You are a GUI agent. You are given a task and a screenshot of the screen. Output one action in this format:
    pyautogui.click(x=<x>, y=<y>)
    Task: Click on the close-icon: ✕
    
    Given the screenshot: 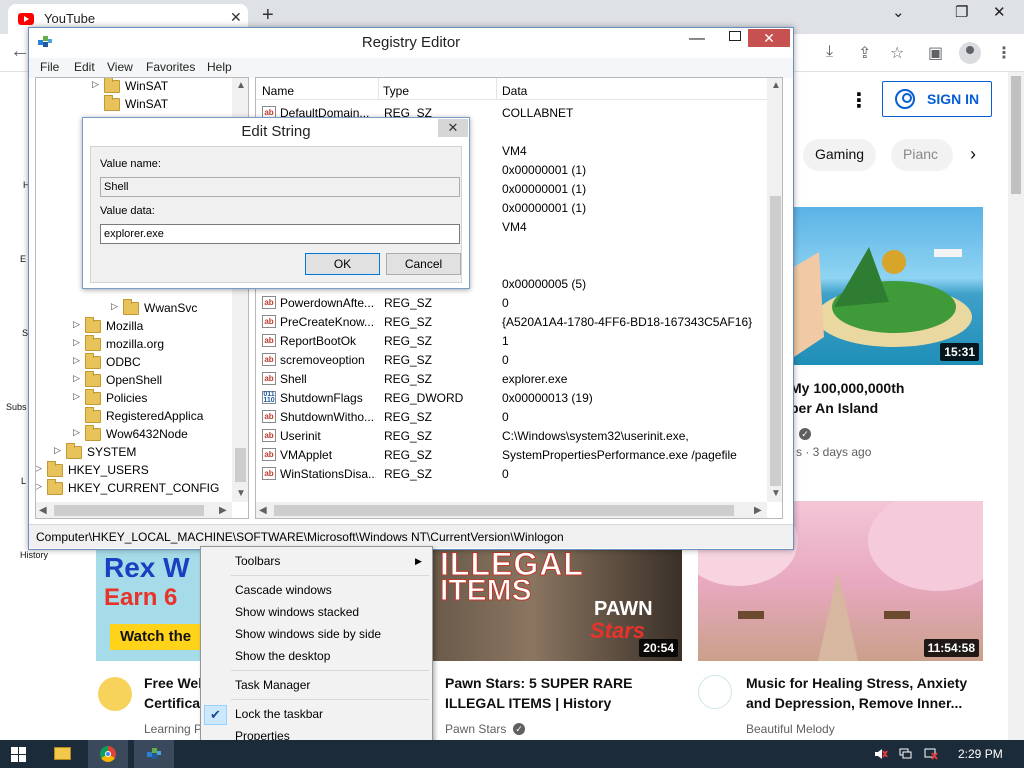 What is the action you would take?
    pyautogui.click(x=769, y=38)
    